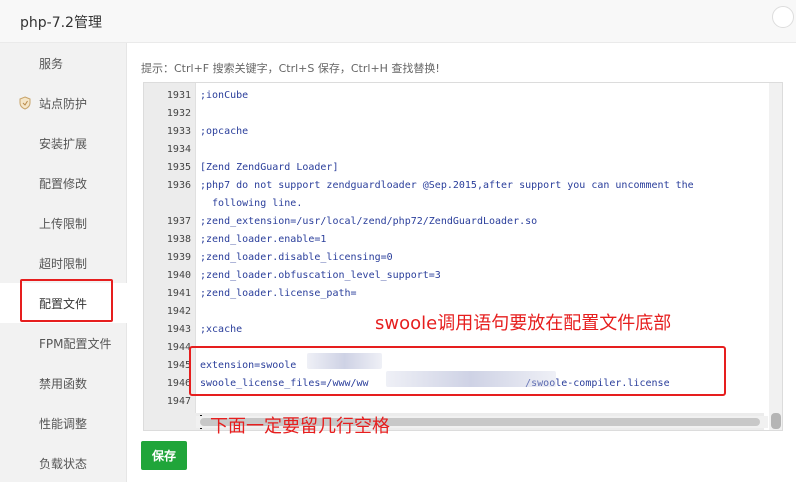  What do you see at coordinates (523, 323) in the screenshot?
I see `swoole-annotation: swoole调用语句要放在配置文件底部` at bounding box center [523, 323].